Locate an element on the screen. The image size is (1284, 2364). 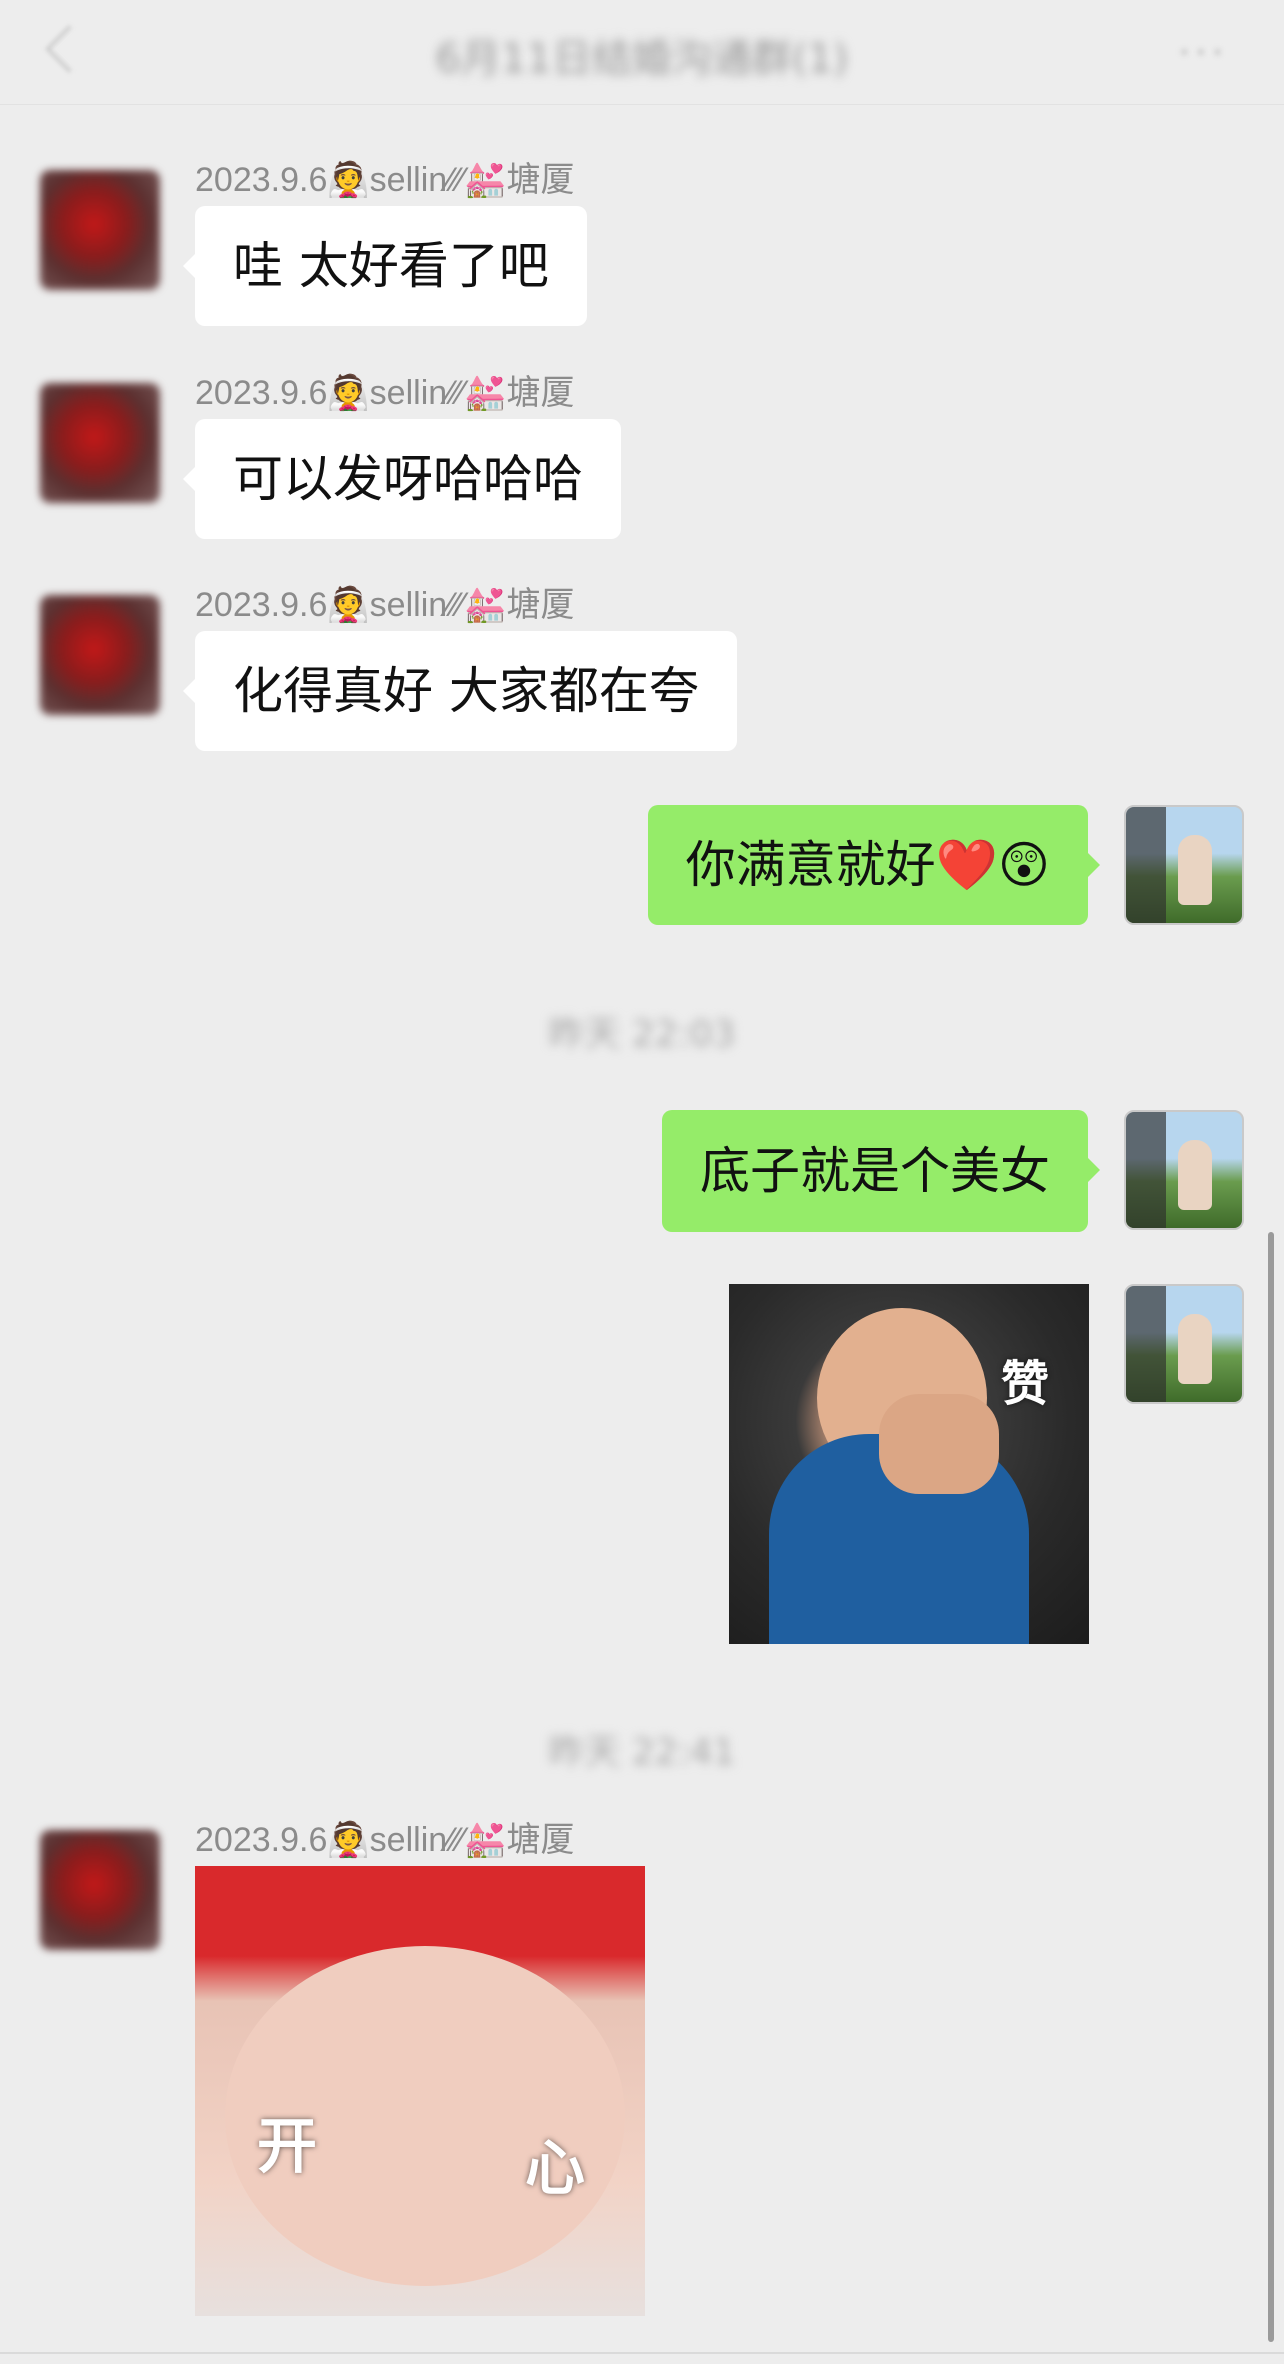
message-bubble-incoming: 化得真好 大家都在夸 is located at coordinates (460, 691).